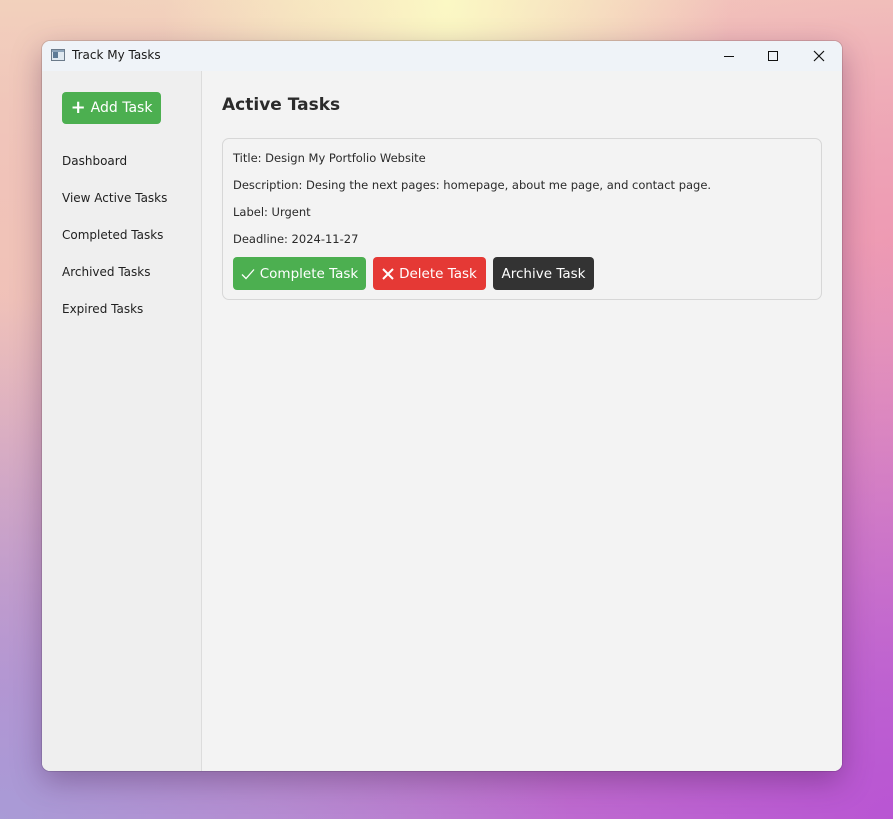 This screenshot has width=893, height=819. Describe the element at coordinates (296, 239) in the screenshot. I see `task-deadline: Deadline: 2024-11-27` at that location.